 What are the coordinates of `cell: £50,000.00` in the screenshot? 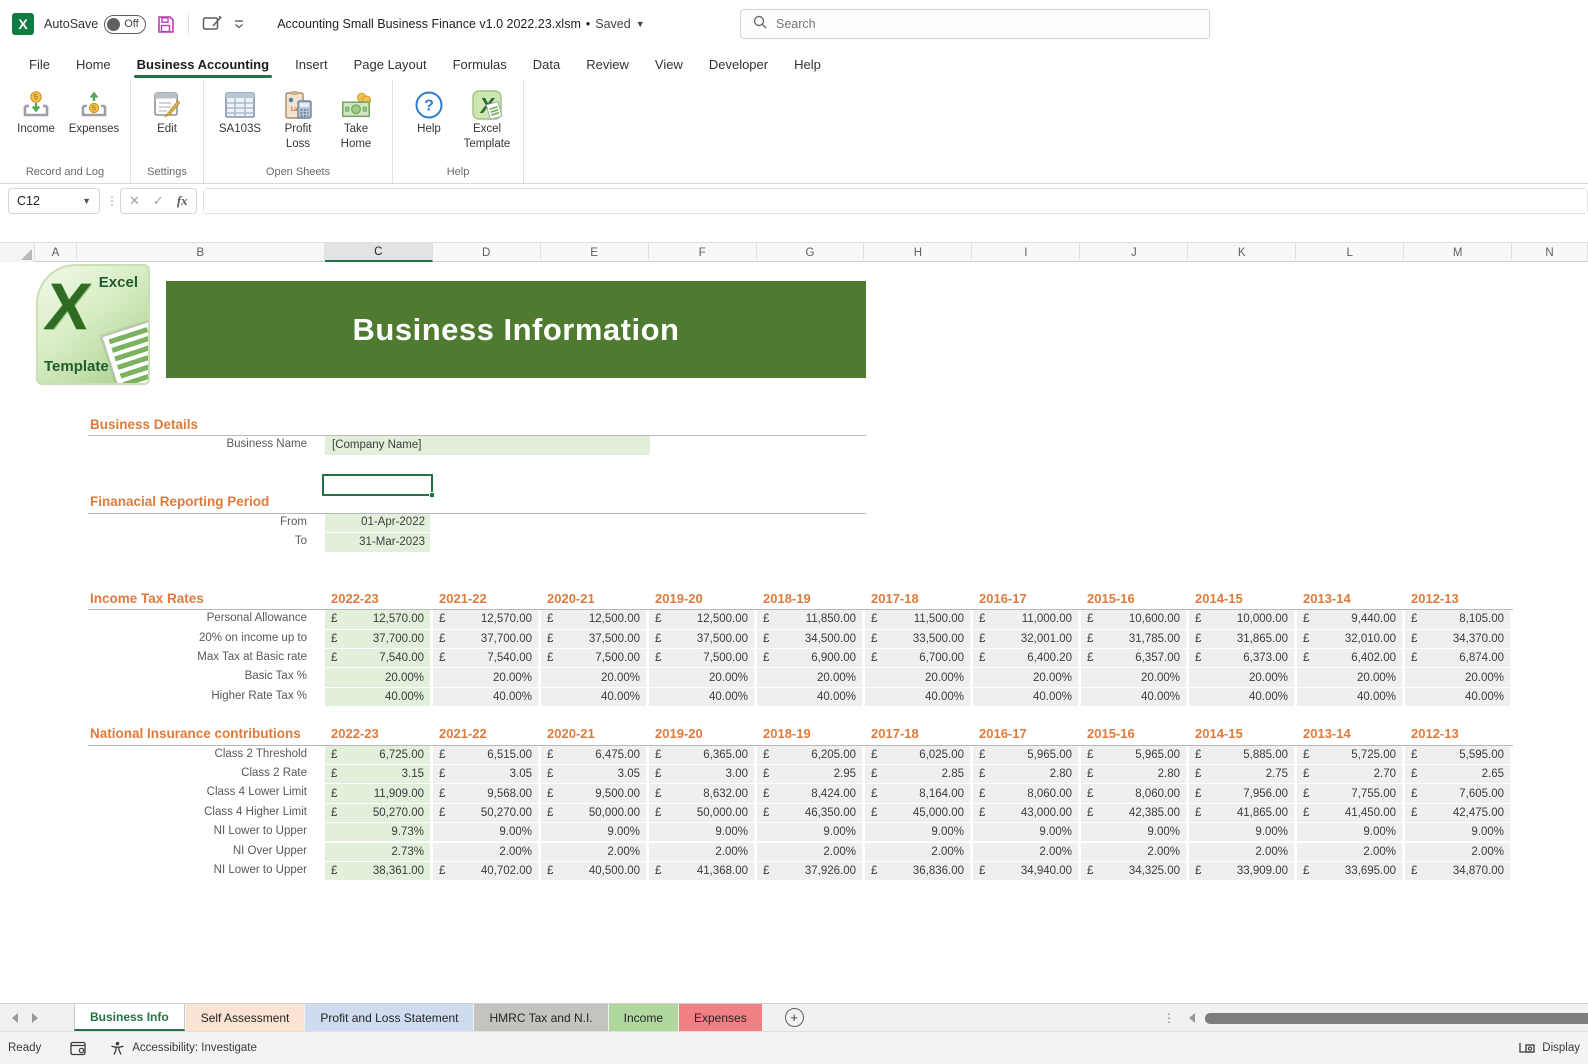 It's located at (593, 813).